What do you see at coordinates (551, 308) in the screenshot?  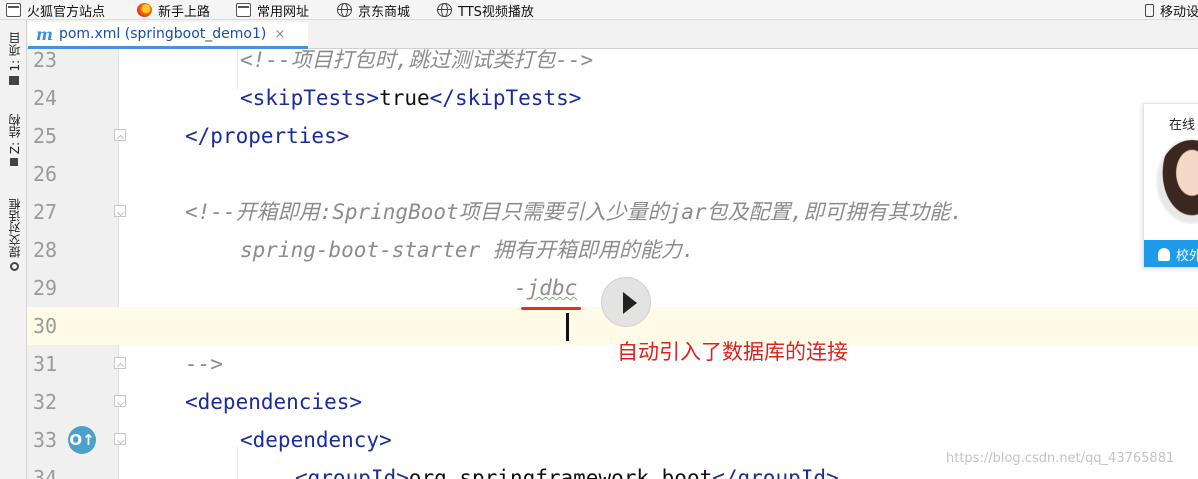 I see `red-underline-annotation` at bounding box center [551, 308].